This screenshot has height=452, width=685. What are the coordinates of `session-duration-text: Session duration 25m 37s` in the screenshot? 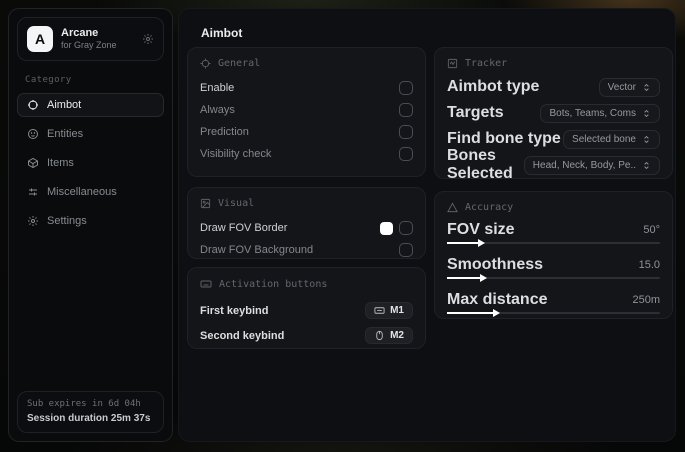 It's located at (89, 418).